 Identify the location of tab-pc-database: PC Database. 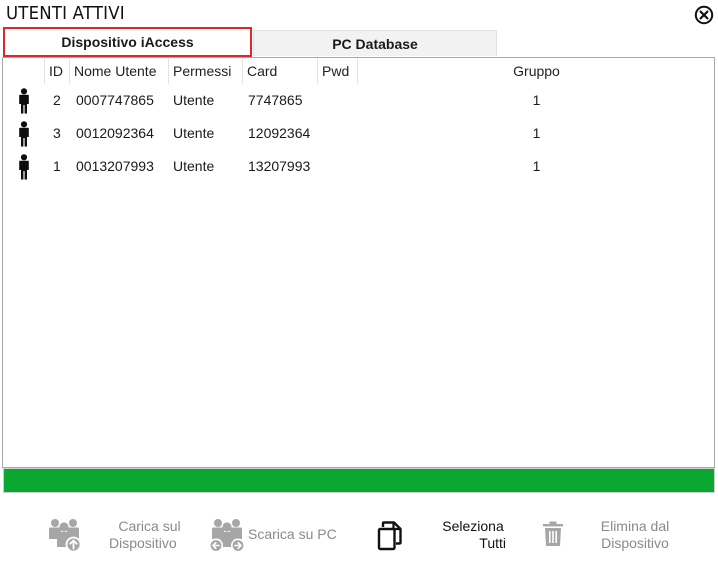
(375, 43).